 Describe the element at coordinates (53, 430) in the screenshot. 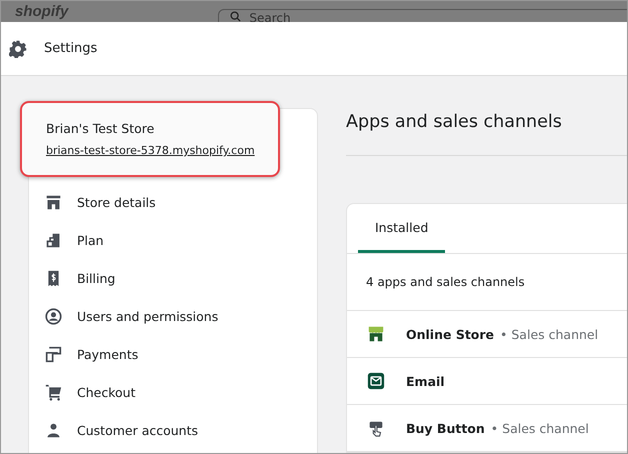

I see `person-icon` at that location.